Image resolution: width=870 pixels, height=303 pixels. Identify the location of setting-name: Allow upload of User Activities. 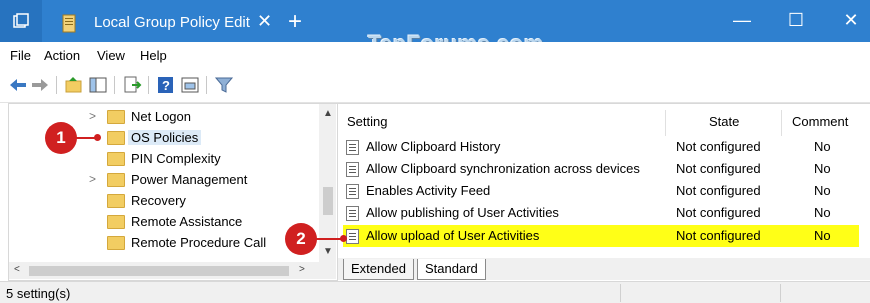
(453, 235).